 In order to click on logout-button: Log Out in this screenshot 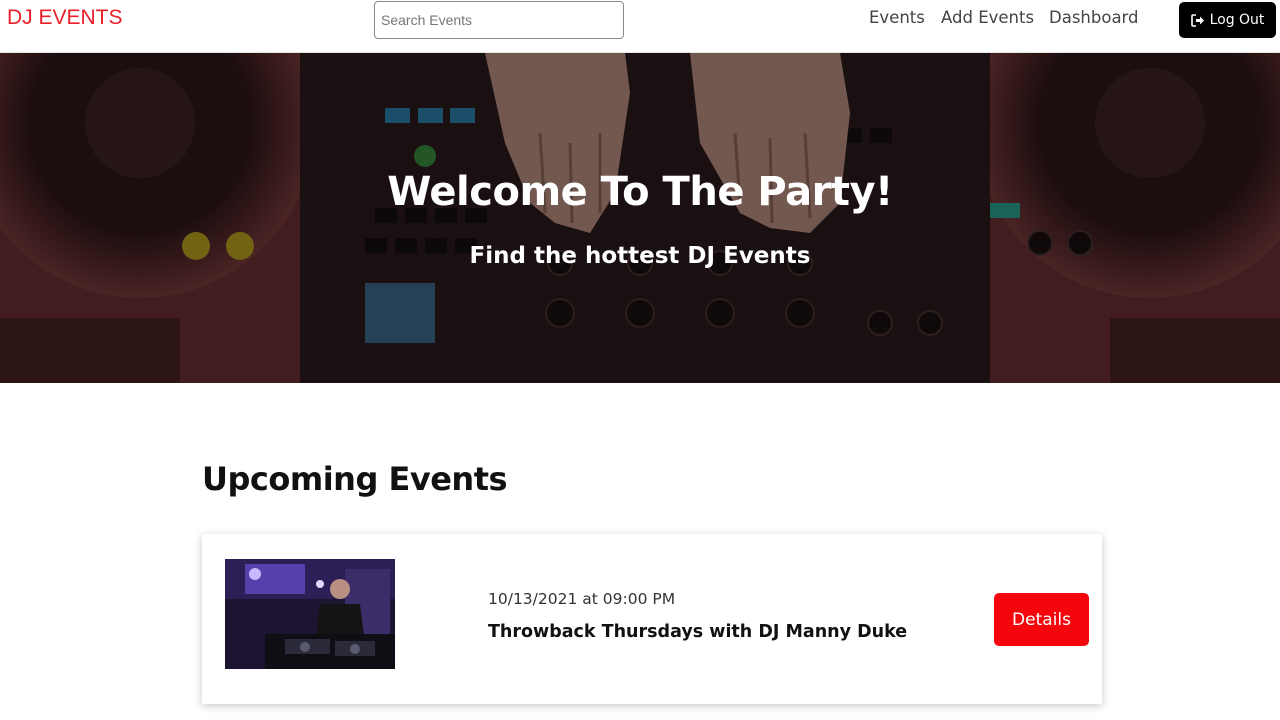, I will do `click(1227, 20)`.